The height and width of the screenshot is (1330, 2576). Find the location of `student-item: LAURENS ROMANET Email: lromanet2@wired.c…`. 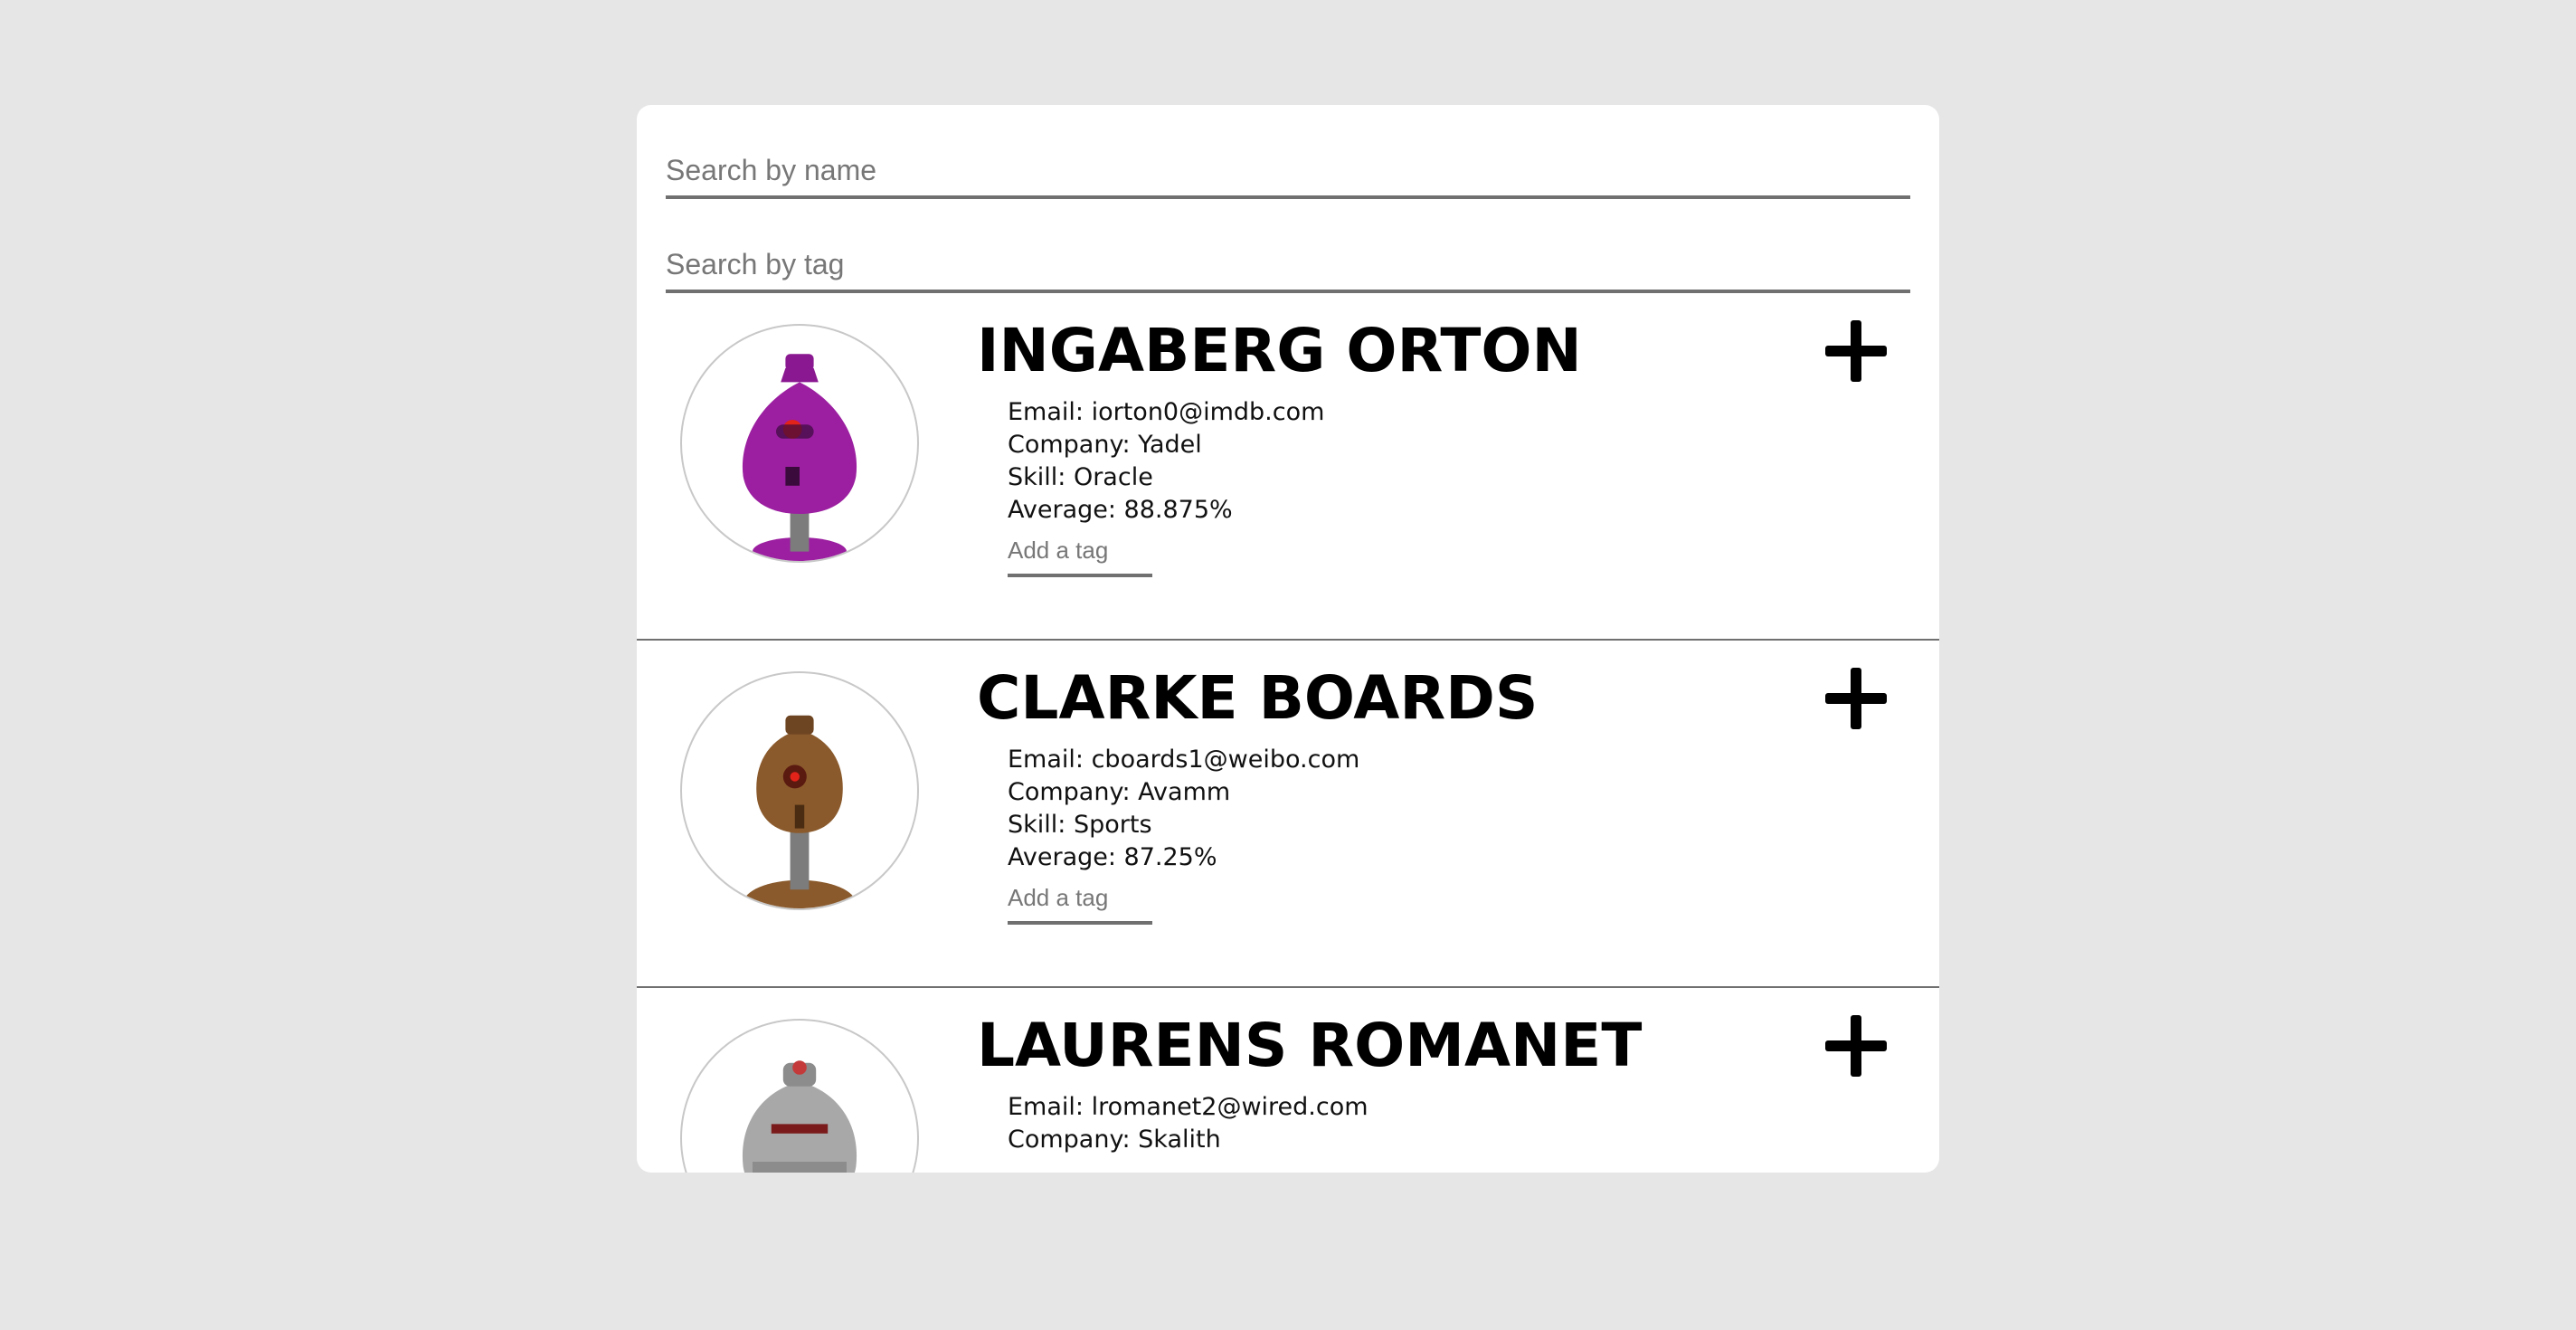

student-item: LAURENS ROMANET Email: lromanet2@wired.c… is located at coordinates (1288, 1081).